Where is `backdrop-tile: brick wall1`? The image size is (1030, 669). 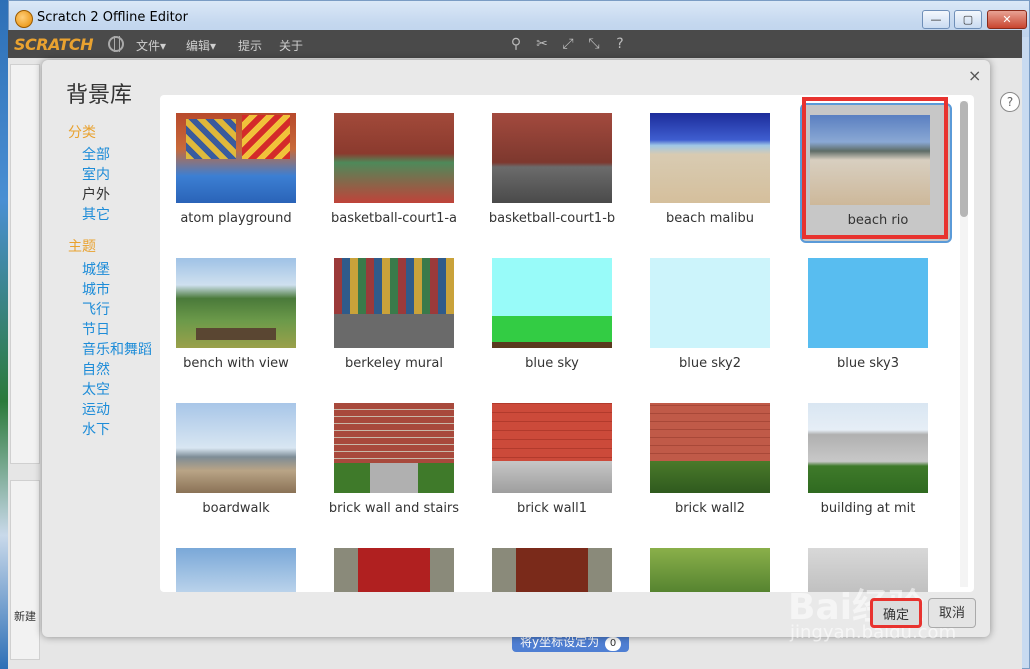 backdrop-tile: brick wall1 is located at coordinates (552, 455).